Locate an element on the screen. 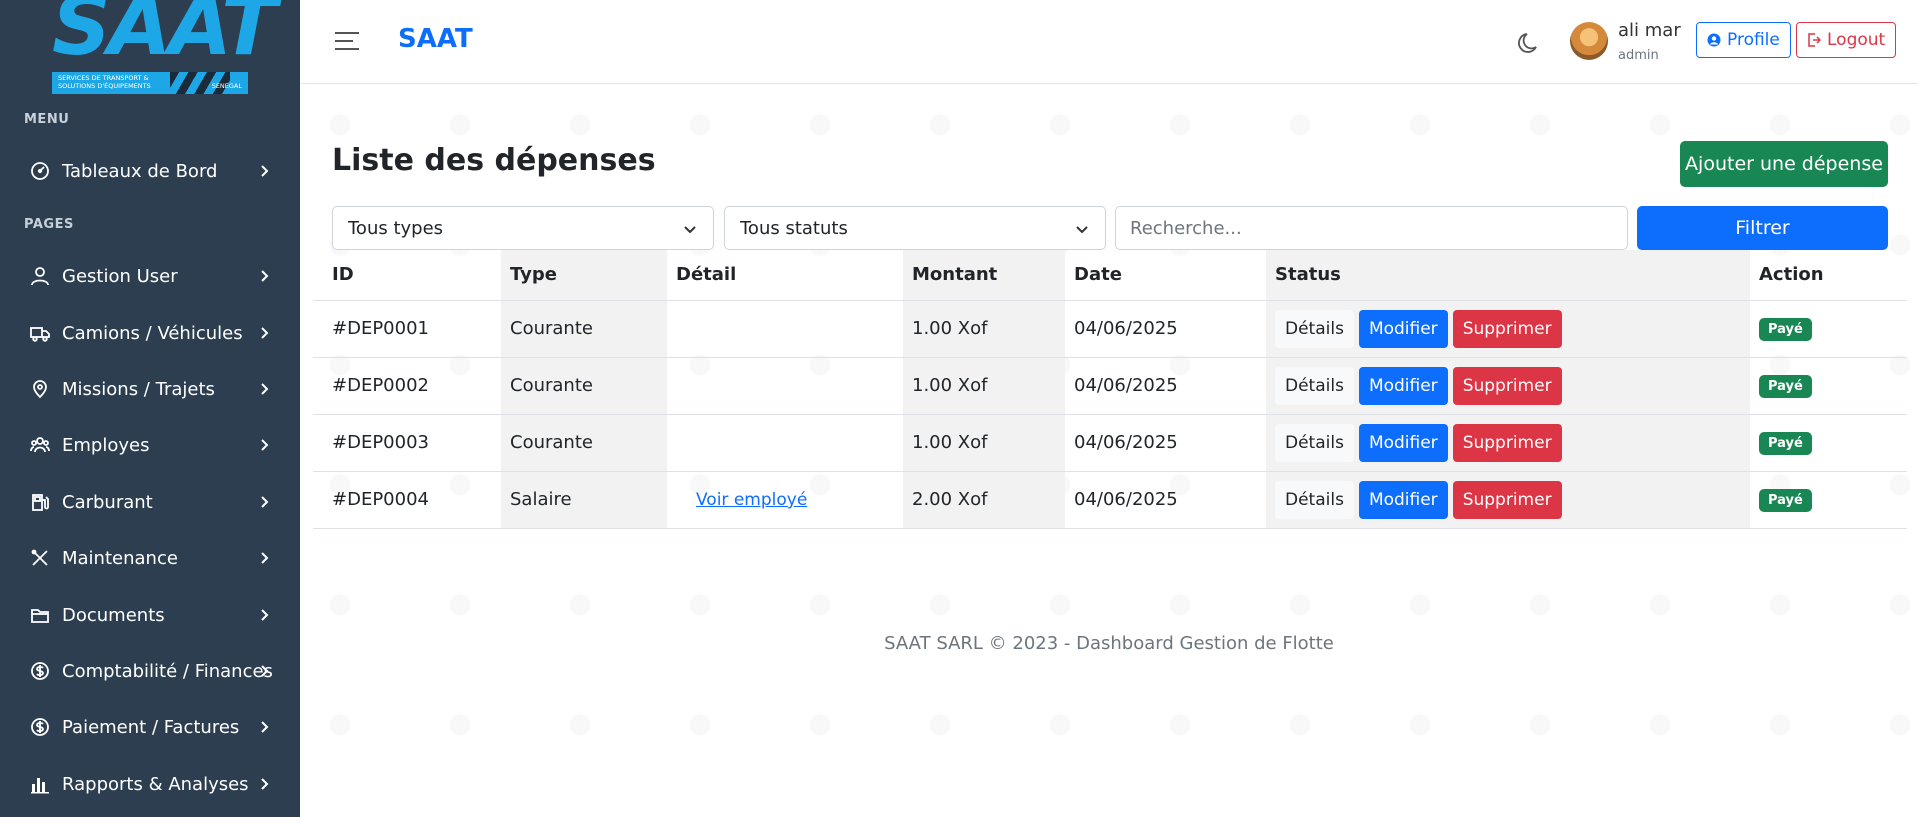 This screenshot has width=1918, height=817. sidebar-item-label: Paiement / Factures is located at coordinates (151, 727).